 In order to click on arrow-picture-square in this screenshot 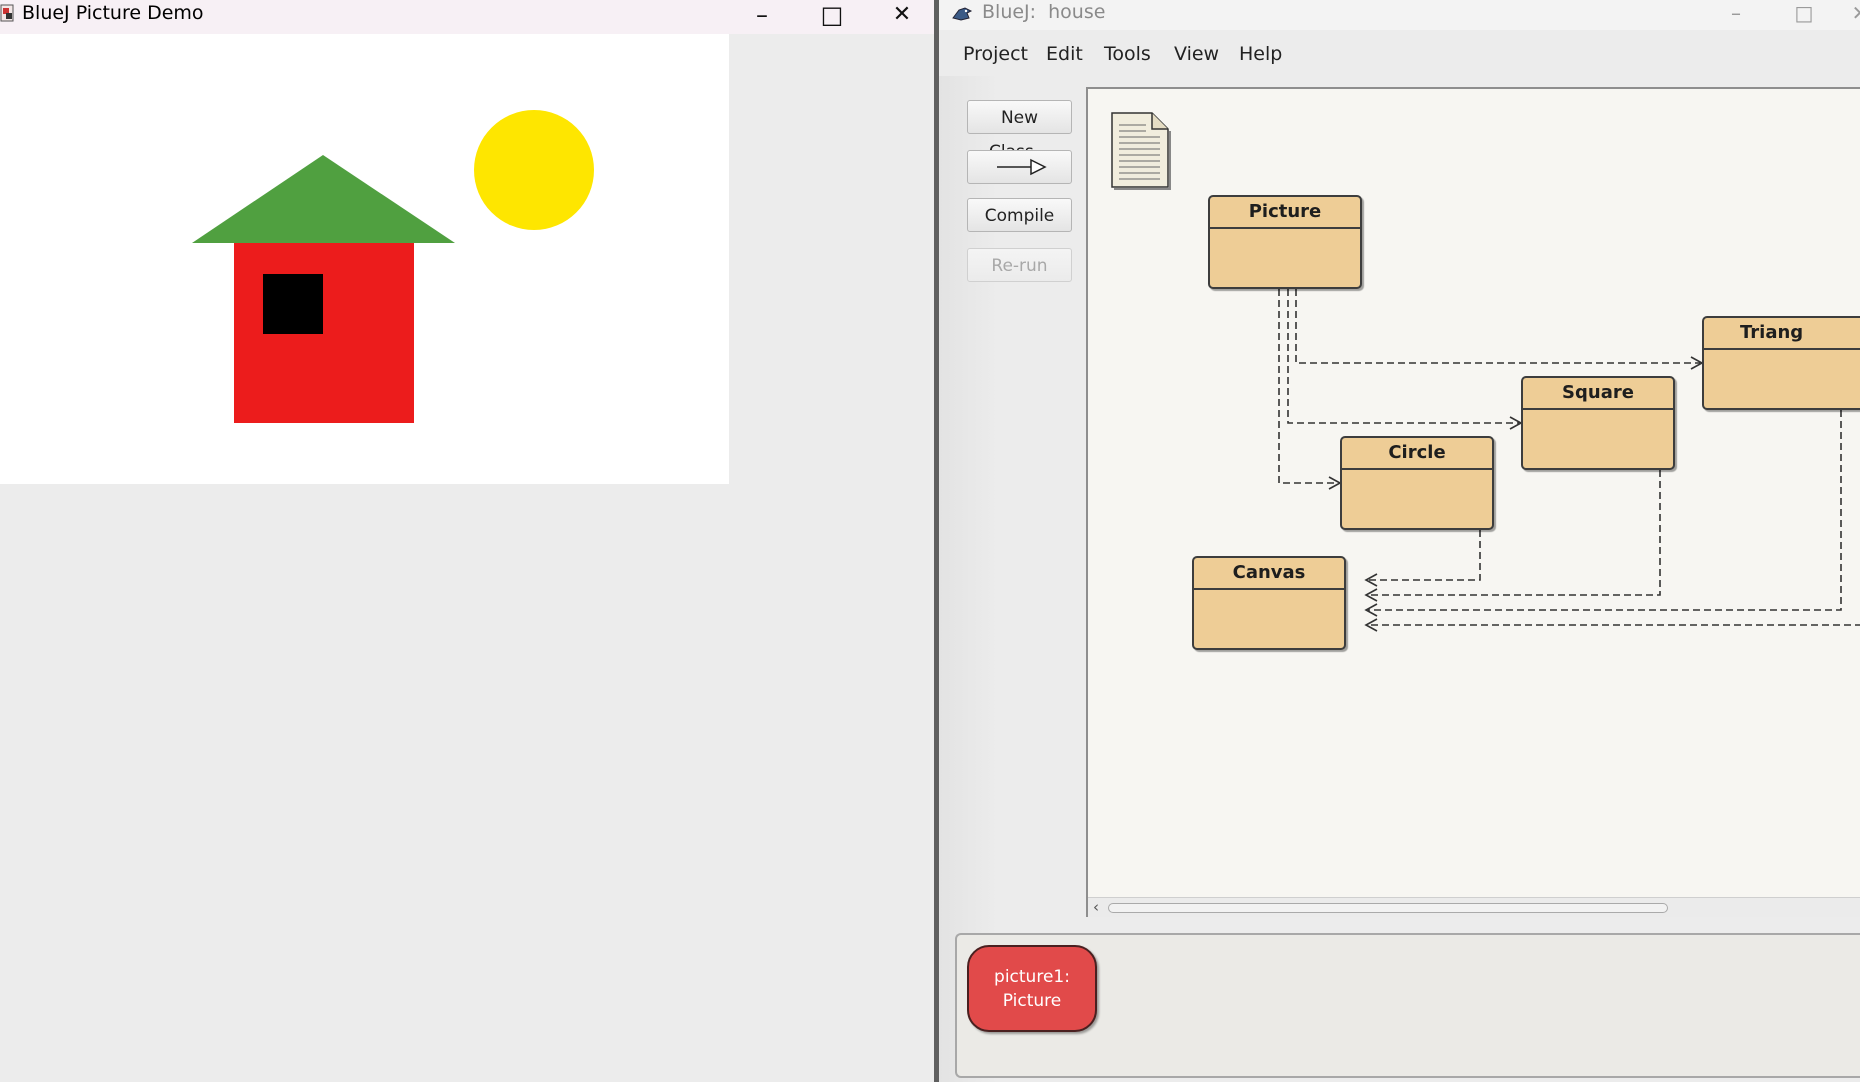, I will do `click(1403, 356)`.